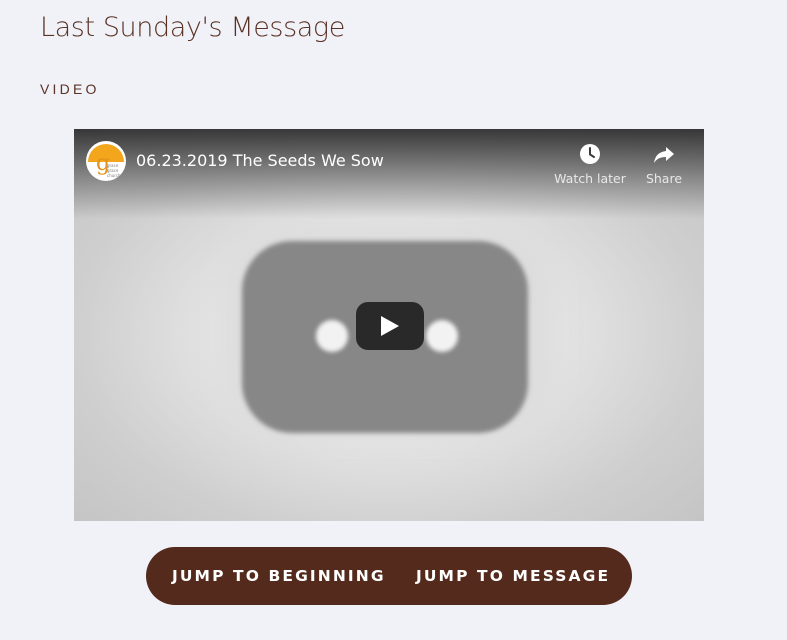  Describe the element at coordinates (106, 161) in the screenshot. I see `channel-avatar: g grace grace church` at that location.